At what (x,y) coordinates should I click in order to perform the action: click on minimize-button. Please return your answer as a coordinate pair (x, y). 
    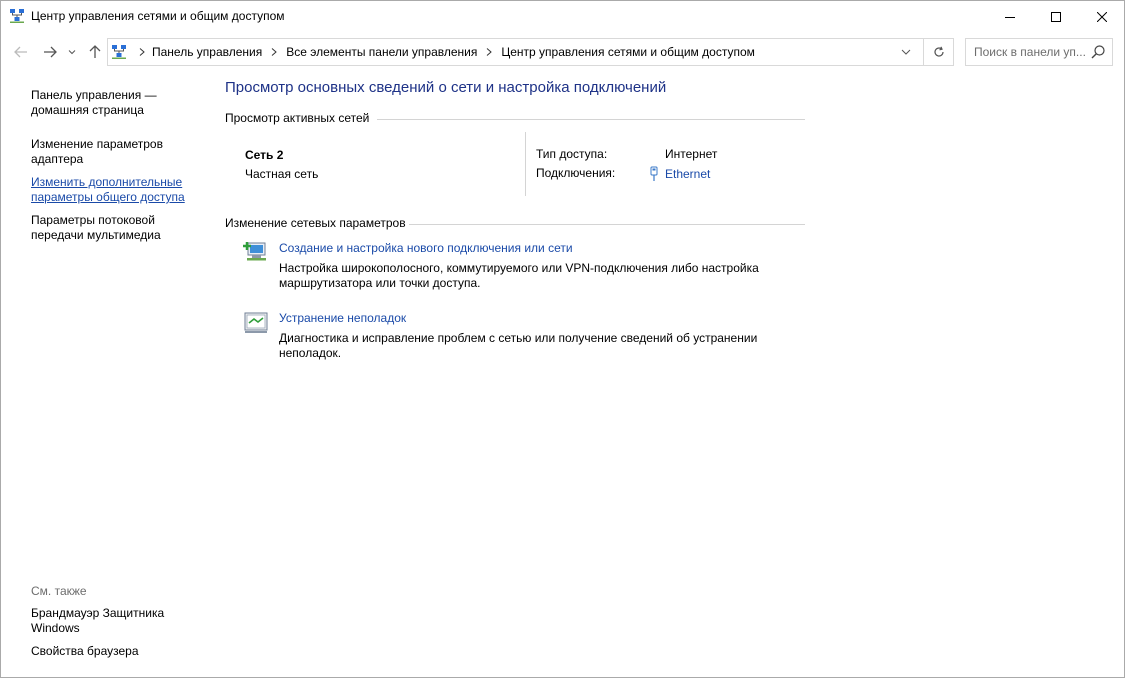
    Looking at the image, I should click on (1010, 16).